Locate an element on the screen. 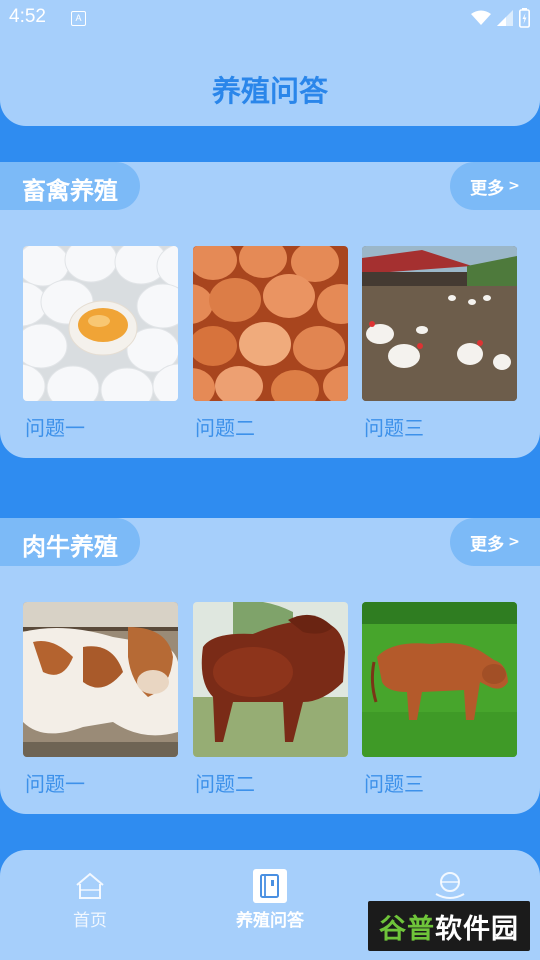 The image size is (540, 960). section-title: 肉牛养殖 is located at coordinates (70, 547).